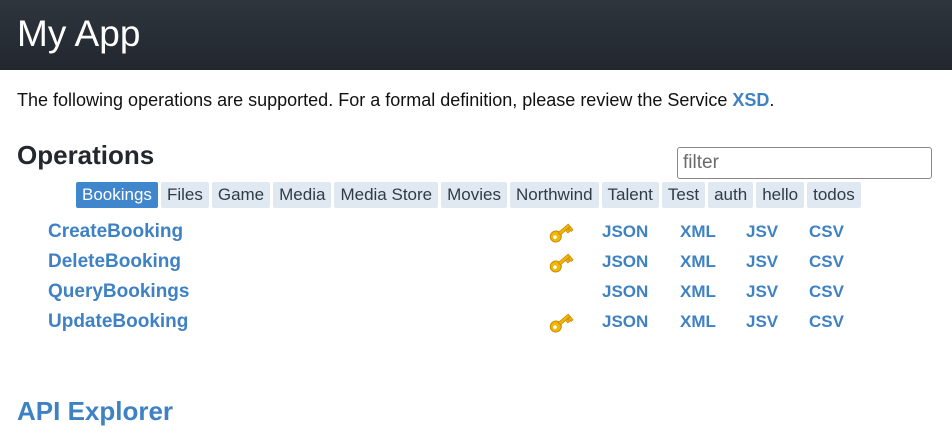 The image size is (952, 444). Describe the element at coordinates (780, 195) in the screenshot. I see `tab-hello: hello` at that location.